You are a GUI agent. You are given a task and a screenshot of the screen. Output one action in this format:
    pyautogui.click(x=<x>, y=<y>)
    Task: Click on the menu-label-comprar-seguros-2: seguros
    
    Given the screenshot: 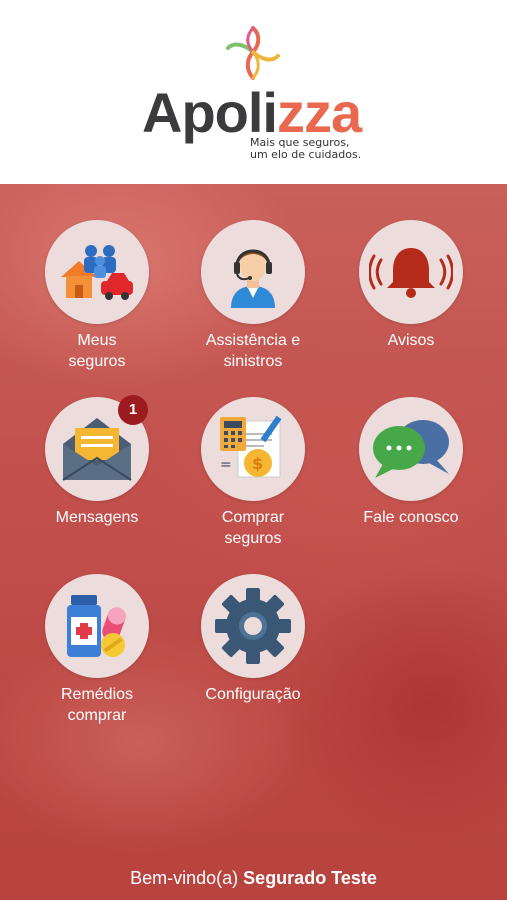 What is the action you would take?
    pyautogui.click(x=253, y=538)
    